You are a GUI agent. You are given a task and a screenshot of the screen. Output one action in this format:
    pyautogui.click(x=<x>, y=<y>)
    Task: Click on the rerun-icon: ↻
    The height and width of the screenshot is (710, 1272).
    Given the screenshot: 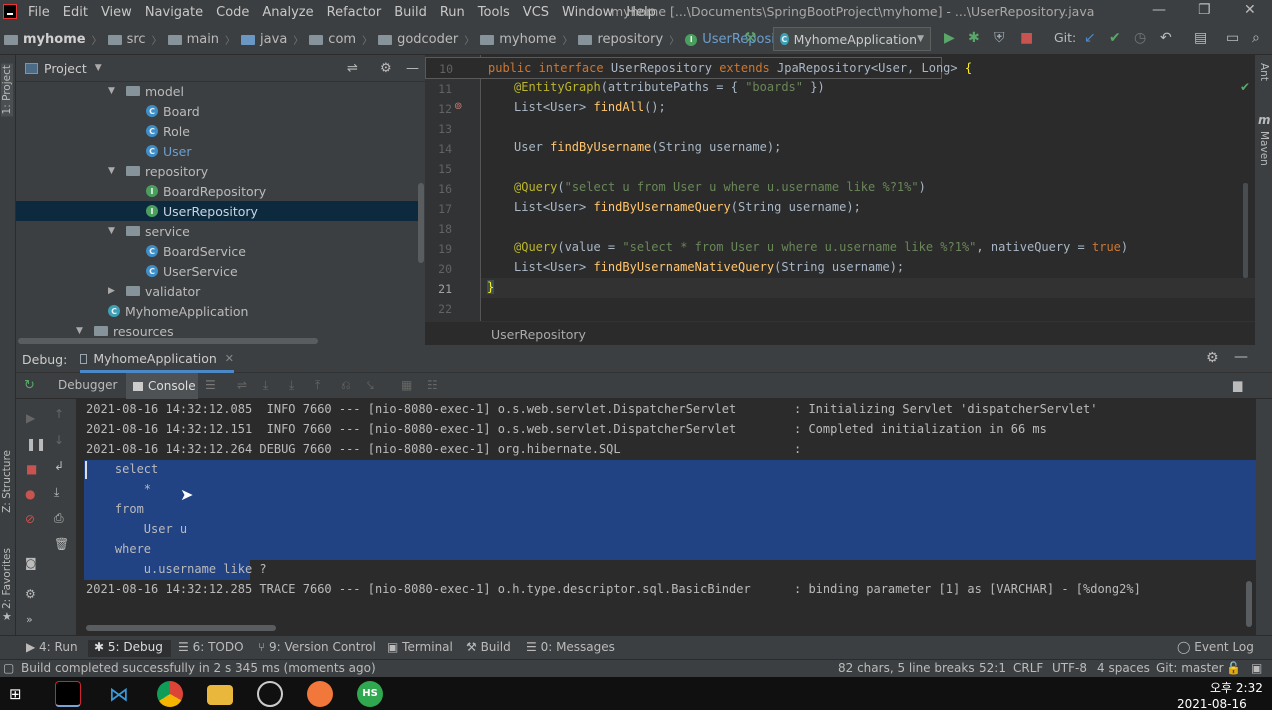 What is the action you would take?
    pyautogui.click(x=29, y=385)
    